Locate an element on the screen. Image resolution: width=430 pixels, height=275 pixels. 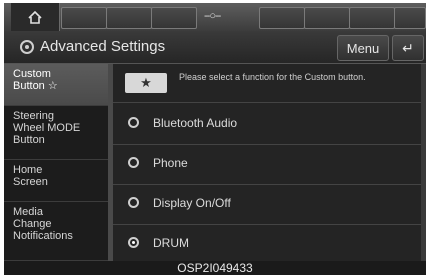
scrollbar is located at coordinates (423, 162).